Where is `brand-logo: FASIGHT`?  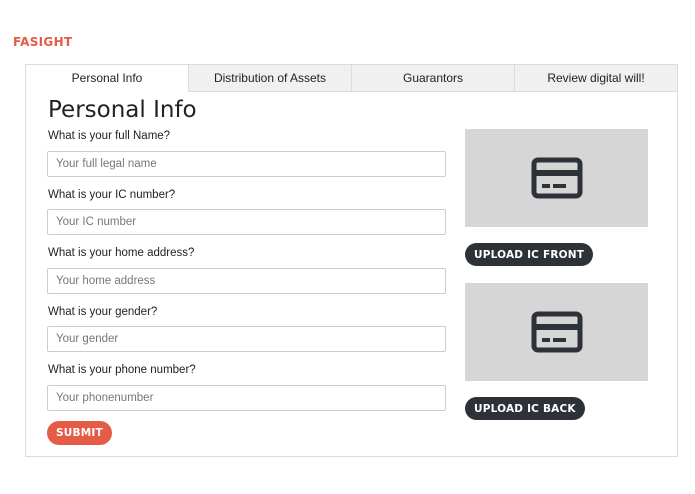 brand-logo: FASIGHT is located at coordinates (43, 42).